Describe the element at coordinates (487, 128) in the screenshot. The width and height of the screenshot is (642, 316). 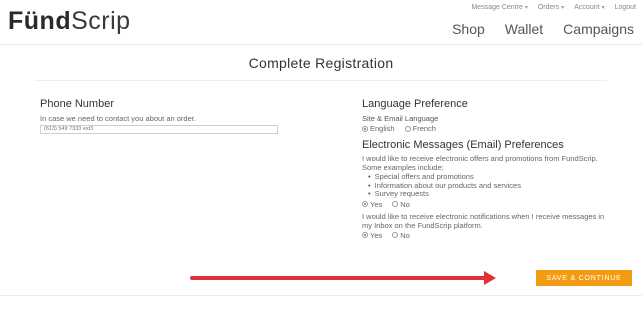
I see `language-radio-group: English French` at that location.